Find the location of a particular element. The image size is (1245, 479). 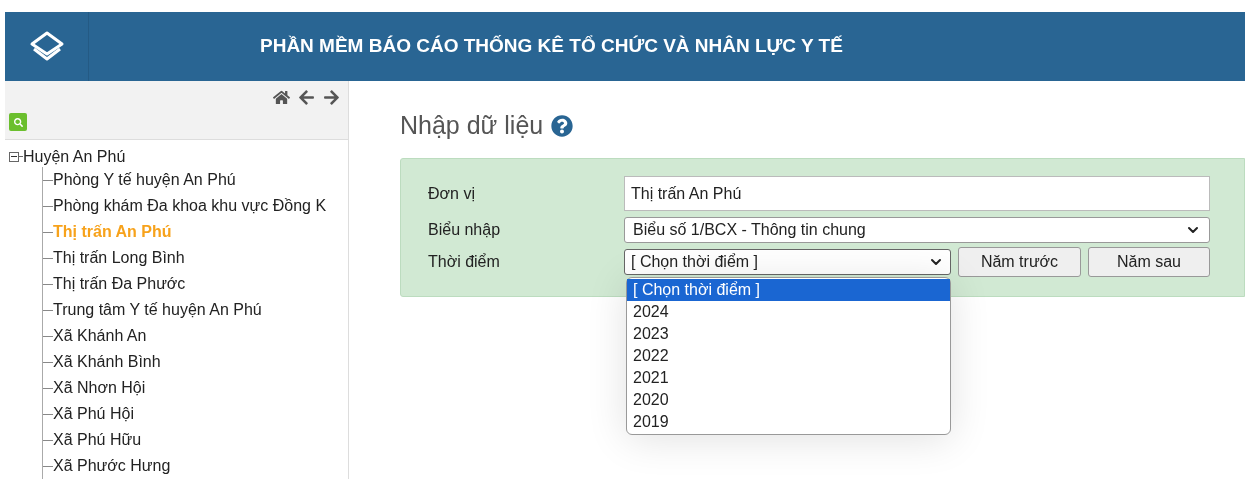

tree-item: Xã Nhơn Hội is located at coordinates (99, 388).